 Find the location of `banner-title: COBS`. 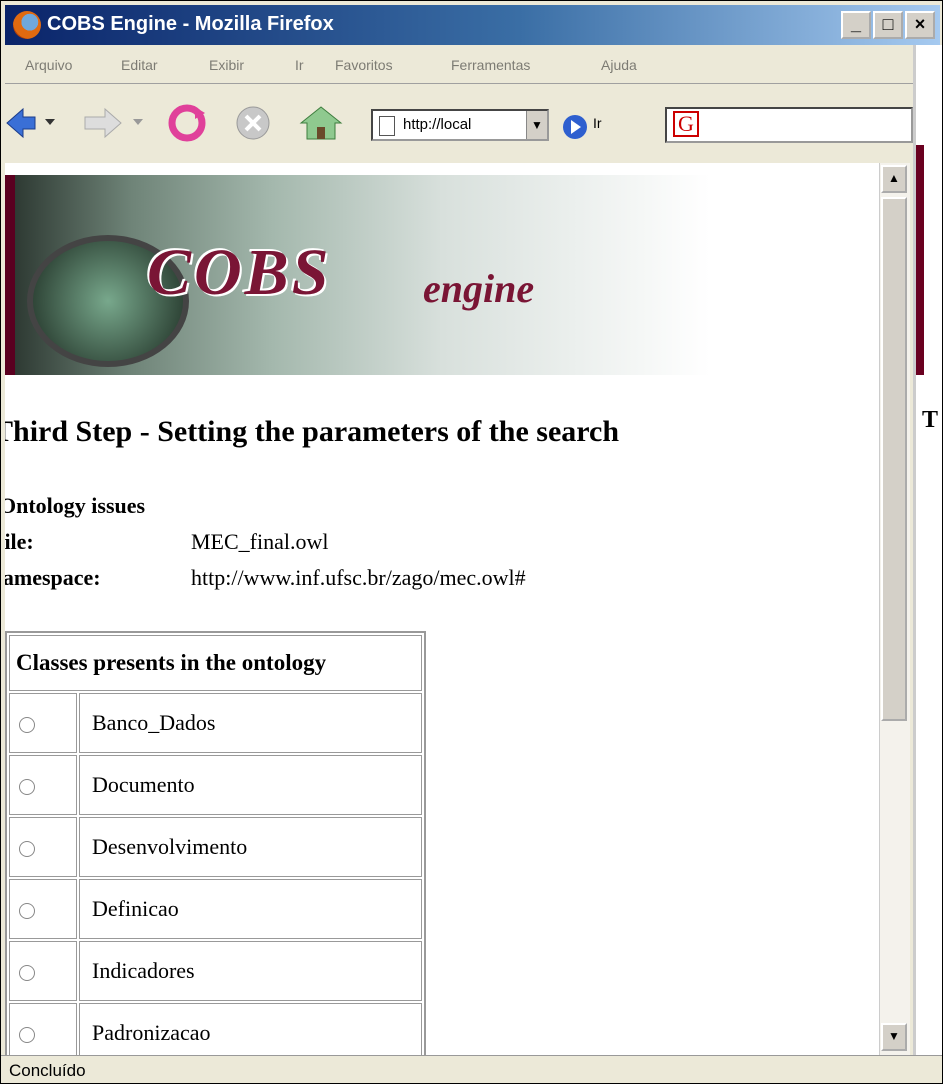

banner-title: COBS is located at coordinates (239, 272).